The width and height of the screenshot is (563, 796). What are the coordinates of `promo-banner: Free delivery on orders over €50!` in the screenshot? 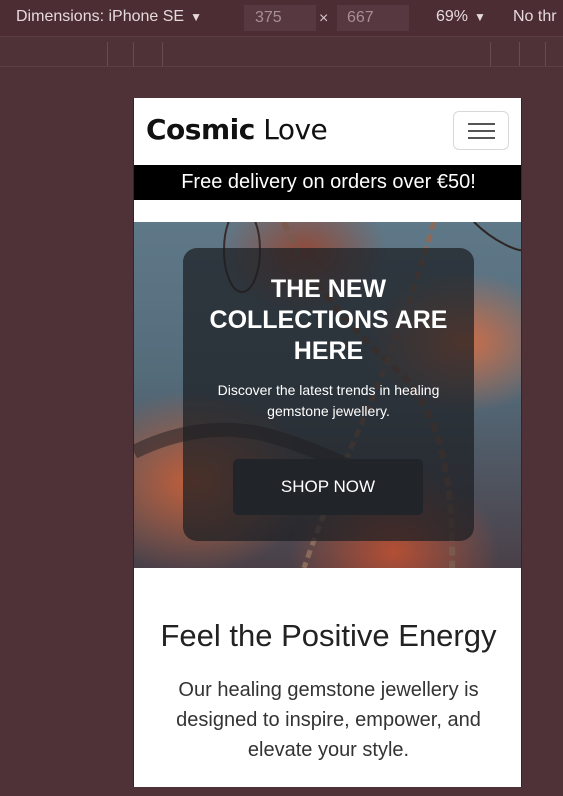 It's located at (327, 182).